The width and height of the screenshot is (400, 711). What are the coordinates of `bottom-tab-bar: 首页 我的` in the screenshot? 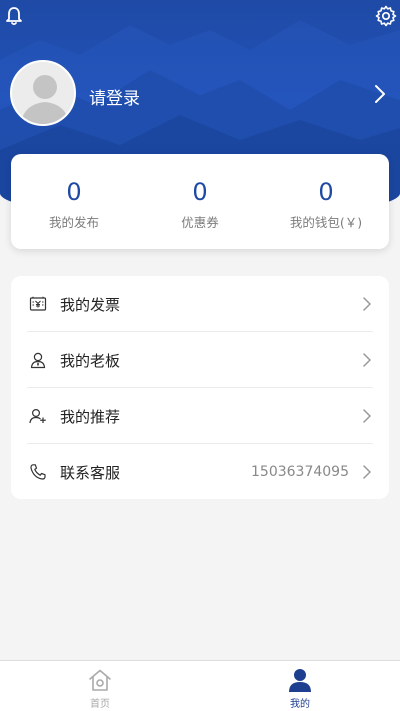 It's located at (200, 685).